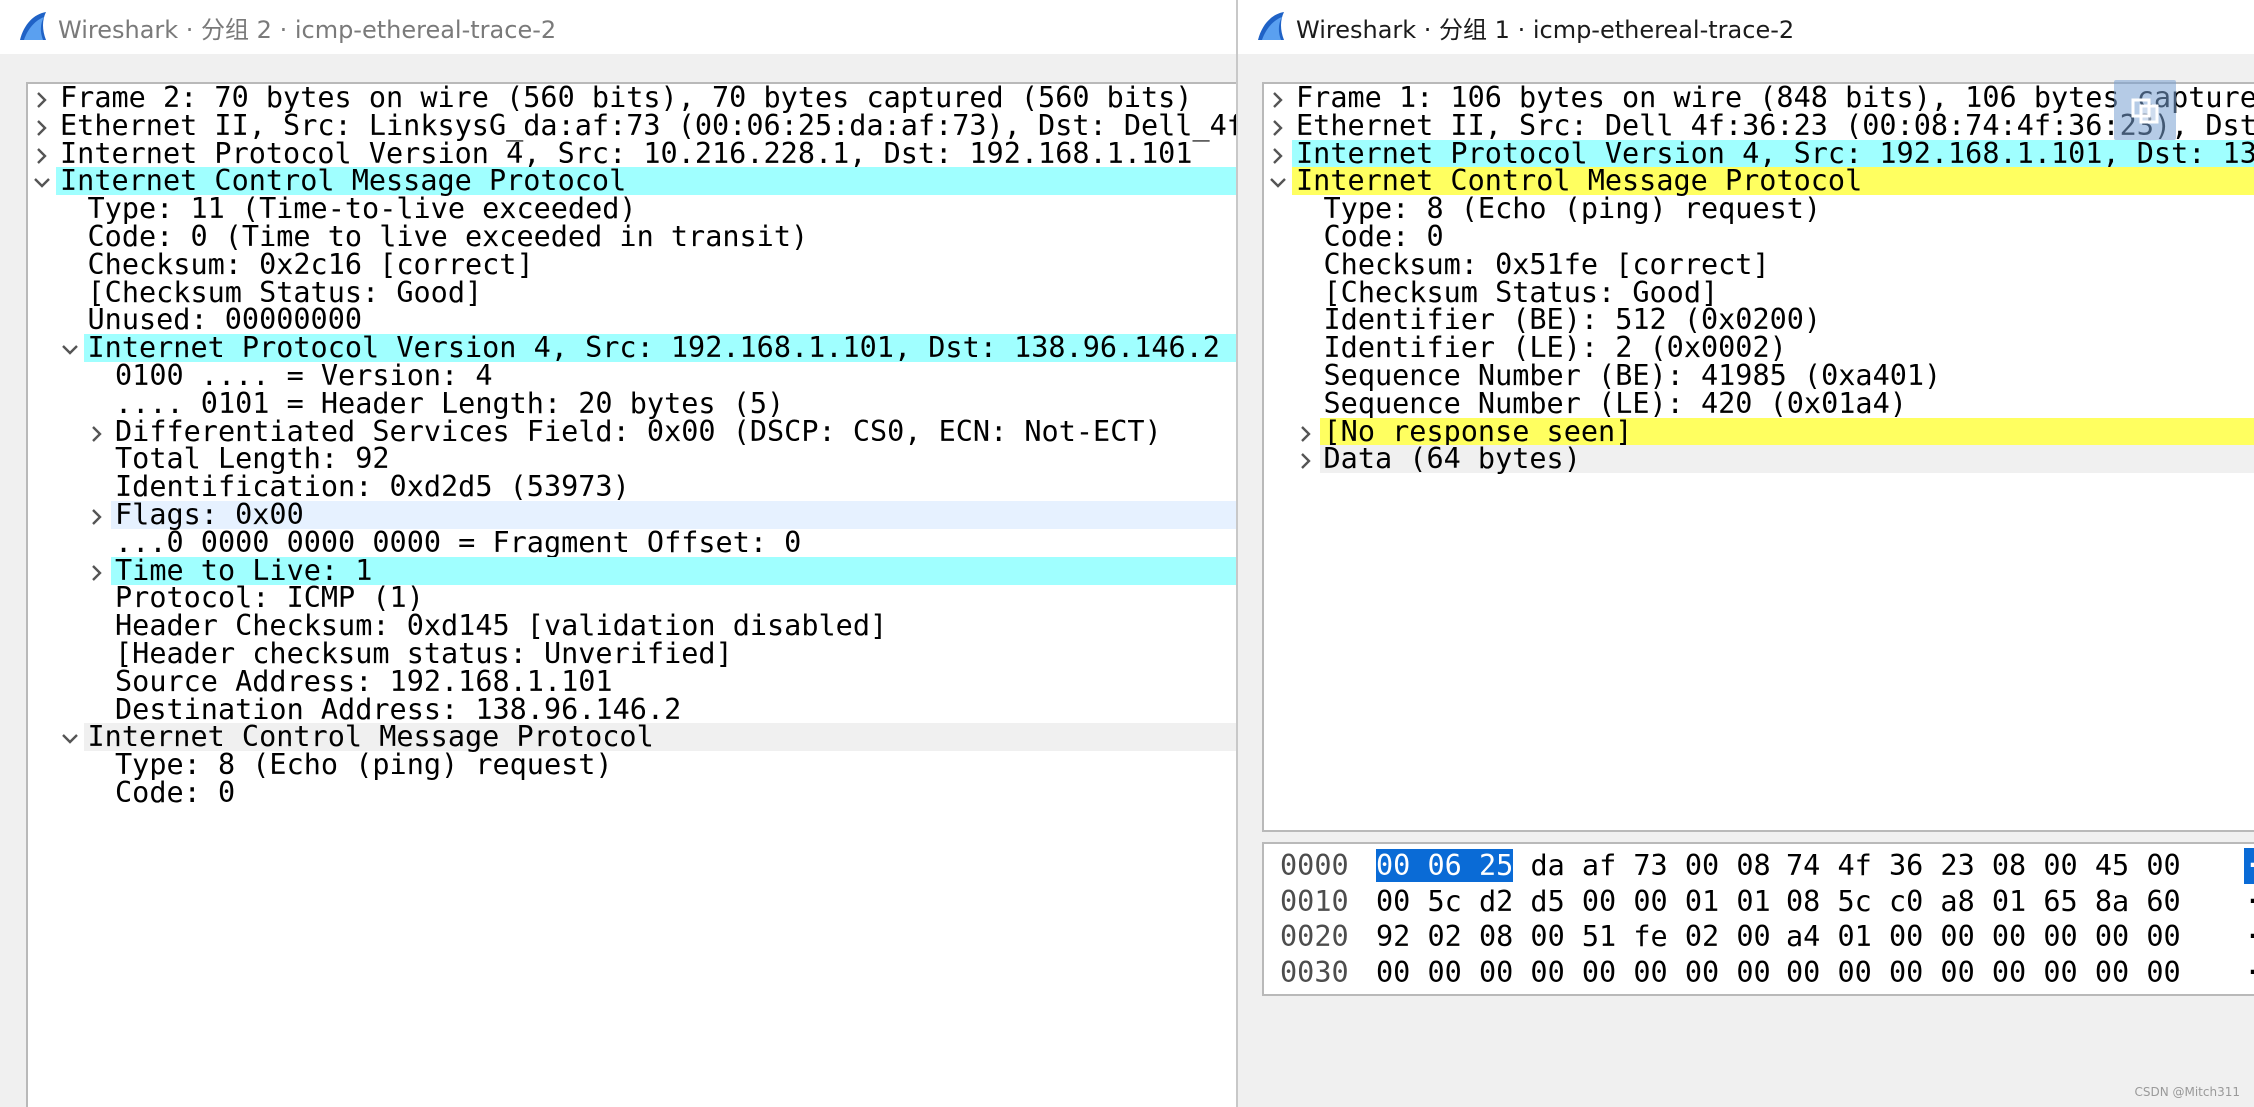  Describe the element at coordinates (2249, 902) in the screenshot. I see `ascii-bytes: ·\` at that location.